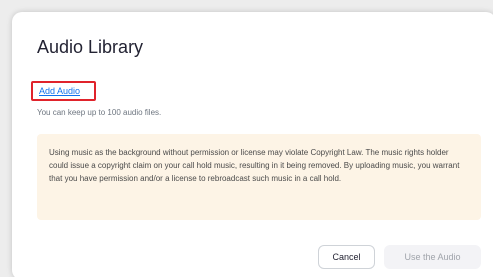  Describe the element at coordinates (99, 112) in the screenshot. I see `audio-limit-text: You can keep up to 100 audio files.` at that location.